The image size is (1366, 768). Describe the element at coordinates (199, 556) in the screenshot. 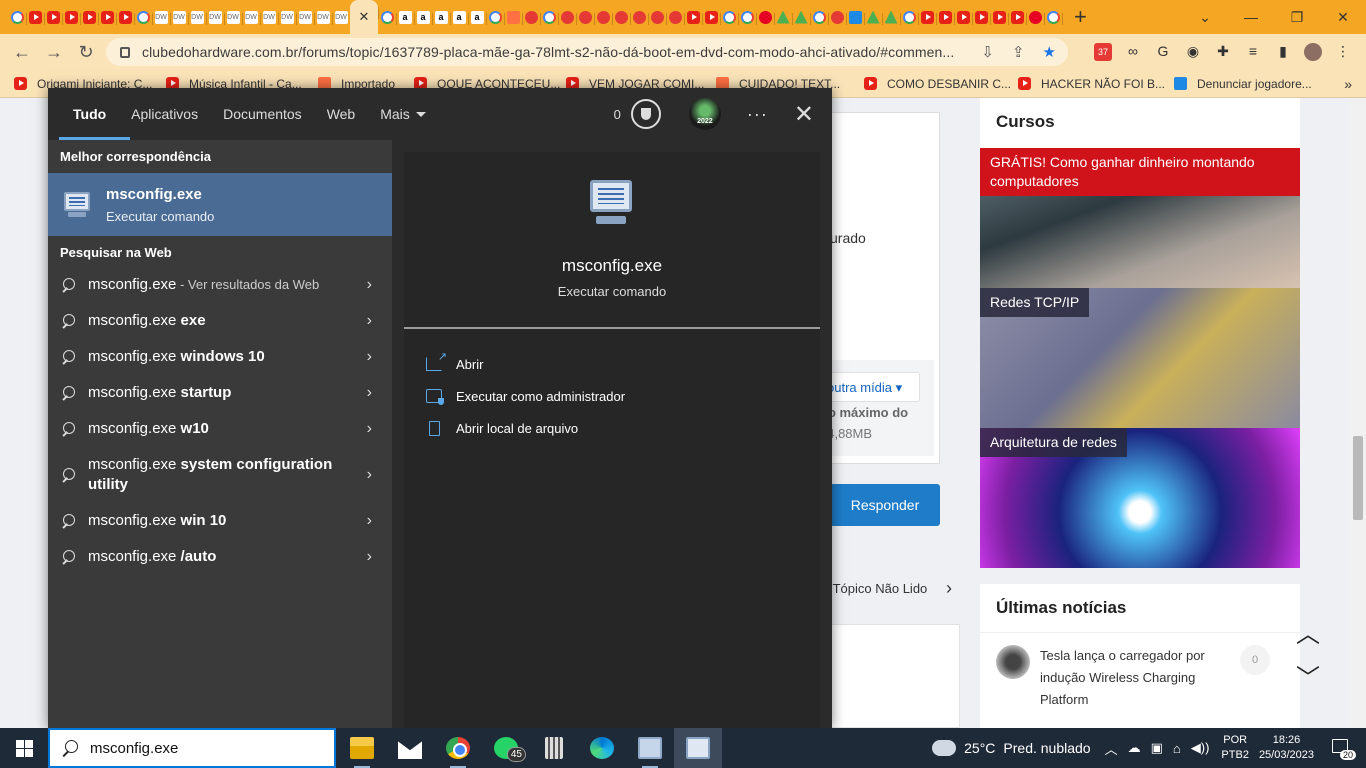

I see `suggestion-completion: /auto` at that location.